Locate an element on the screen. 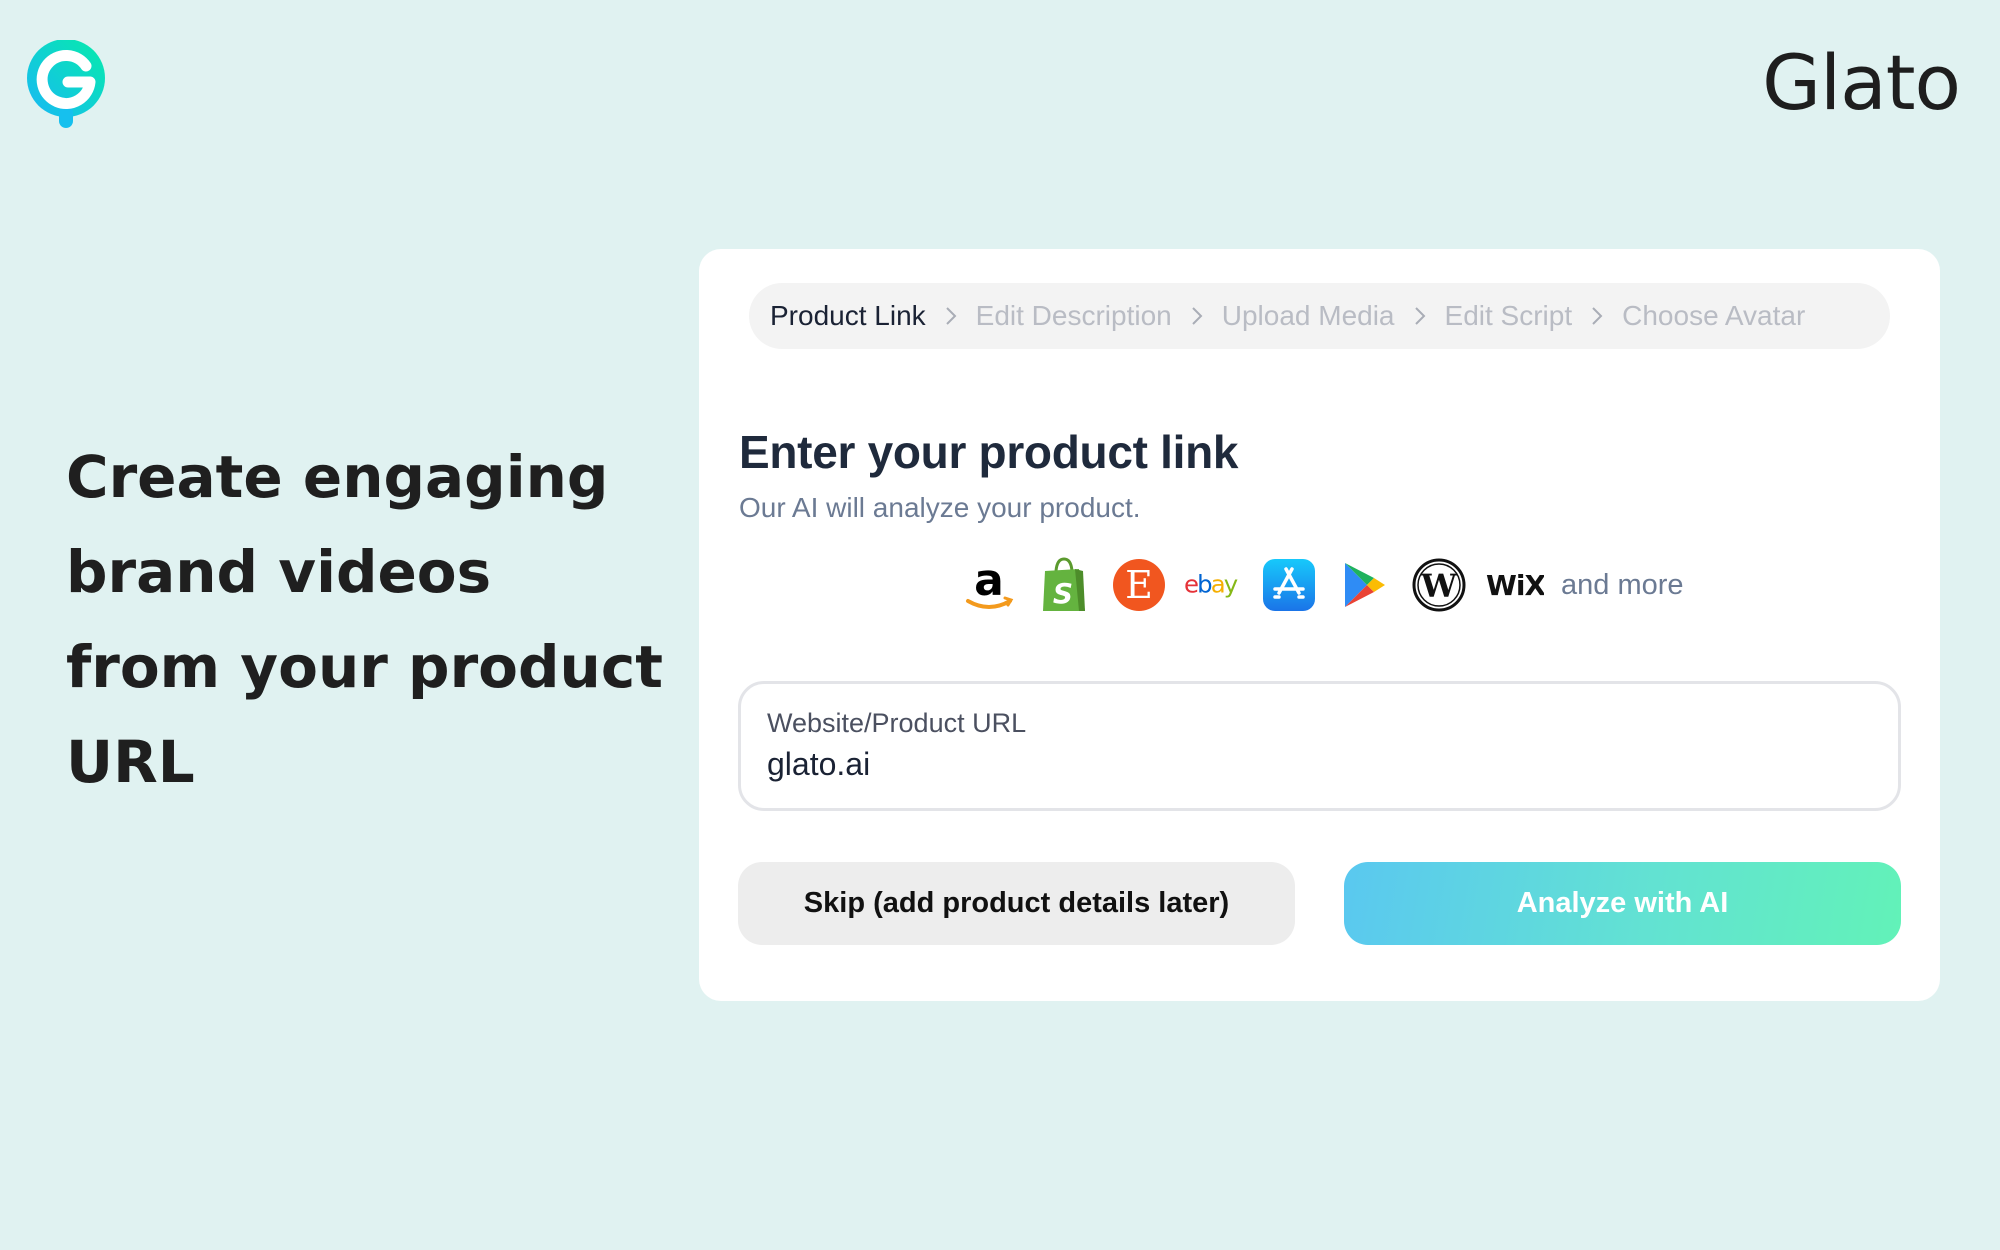  wix-icon: WiX is located at coordinates (1514, 585).